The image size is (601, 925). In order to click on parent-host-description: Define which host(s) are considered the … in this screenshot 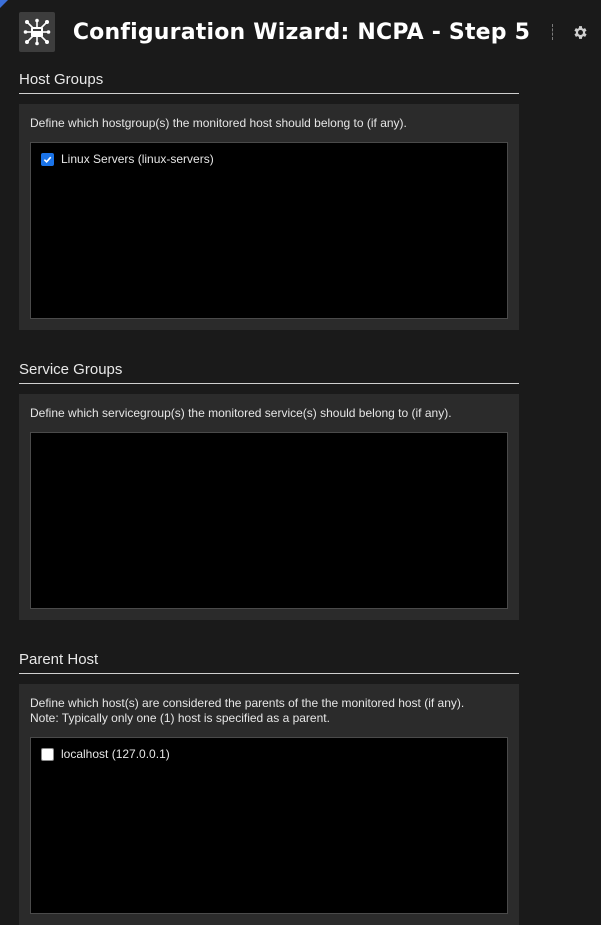, I will do `click(269, 711)`.